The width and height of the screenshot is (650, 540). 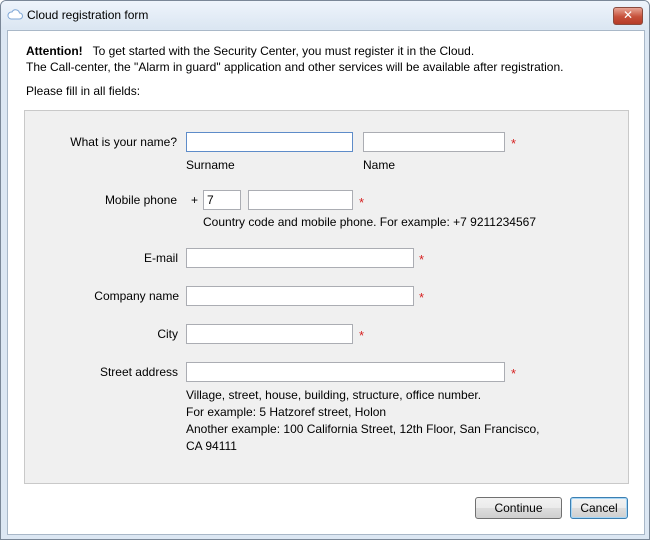 I want to click on phone-number-input, so click(x=300, y=200).